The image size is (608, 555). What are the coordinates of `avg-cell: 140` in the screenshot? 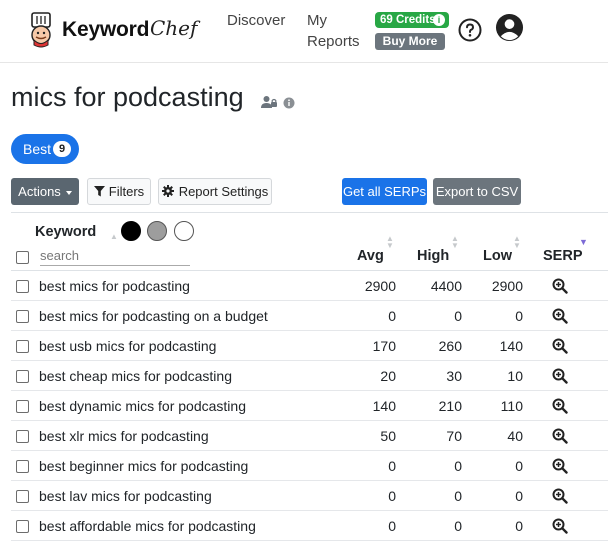 It's located at (384, 406).